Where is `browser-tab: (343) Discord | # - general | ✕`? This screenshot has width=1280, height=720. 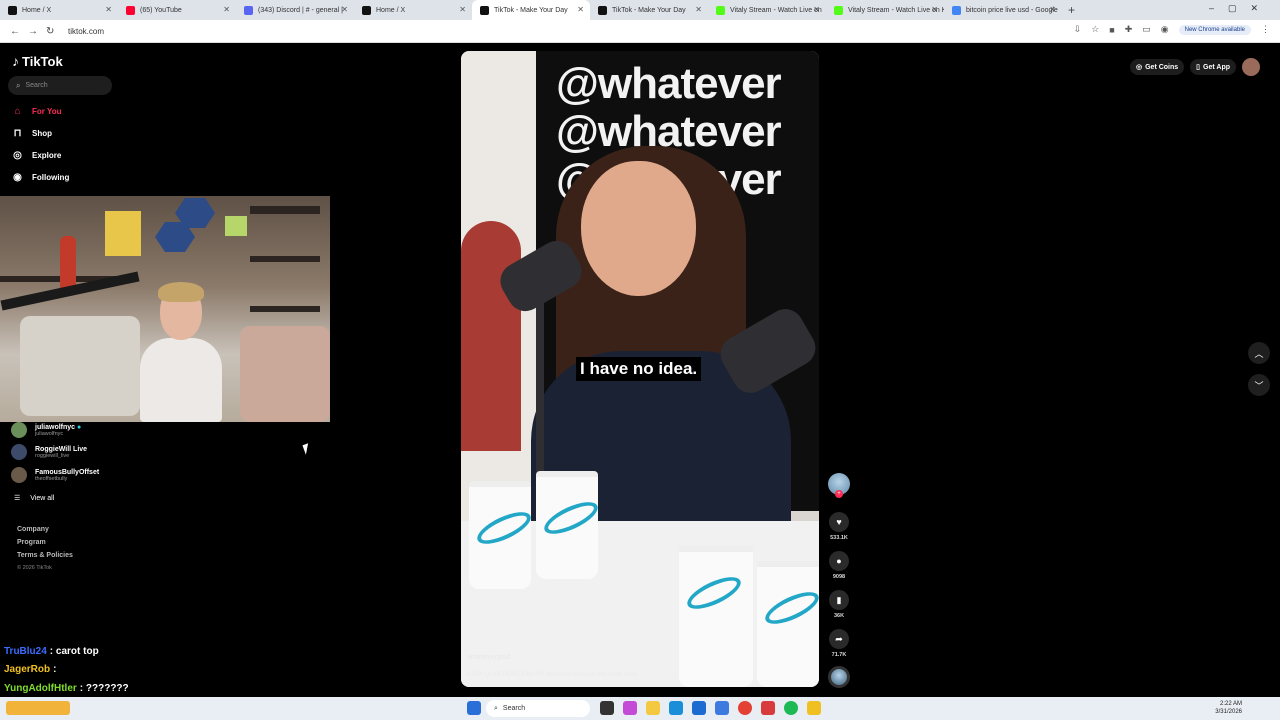 browser-tab: (343) Discord | # - general | ✕ is located at coordinates (295, 10).